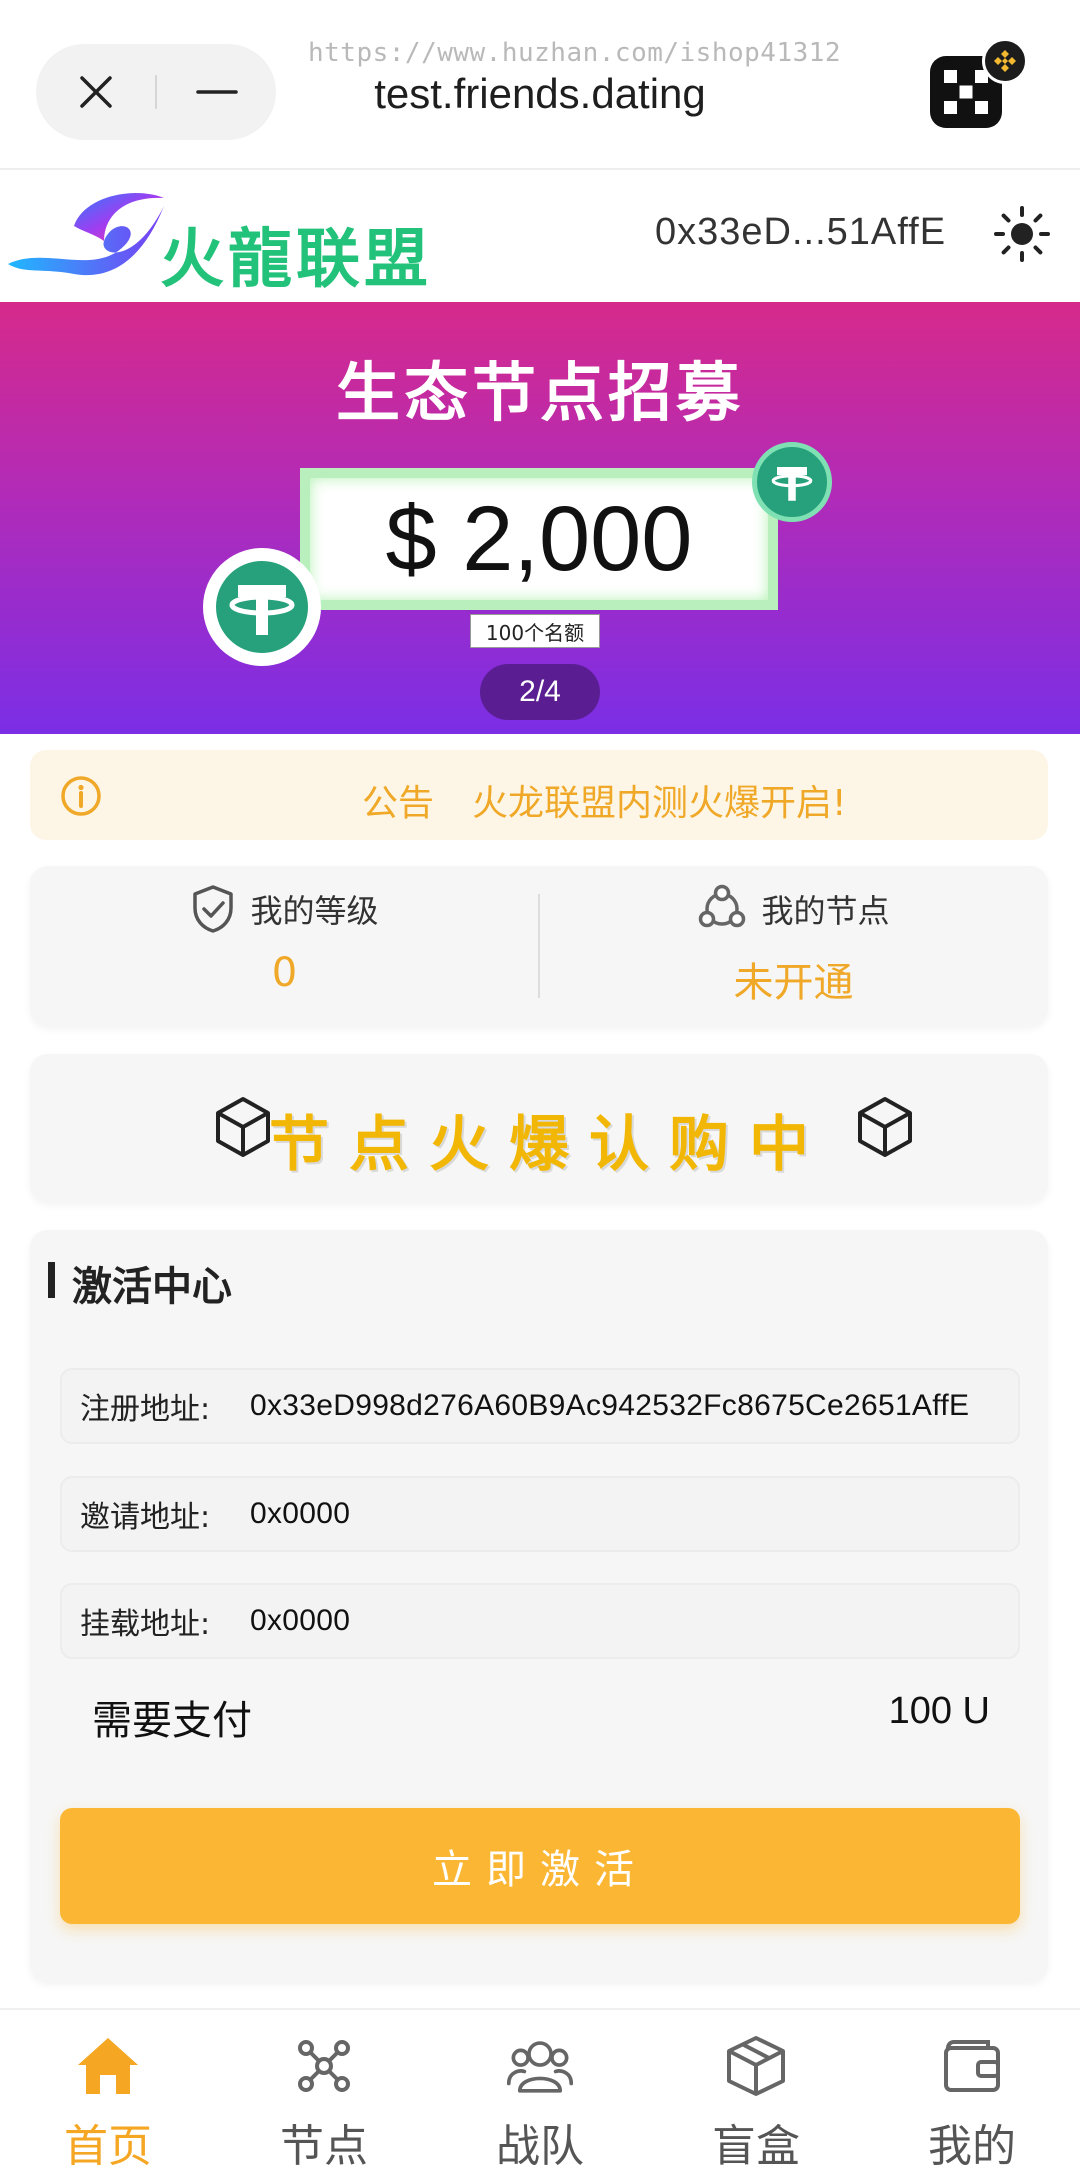 The width and height of the screenshot is (1080, 2184). I want to click on tab-label: 首页, so click(108, 2146).